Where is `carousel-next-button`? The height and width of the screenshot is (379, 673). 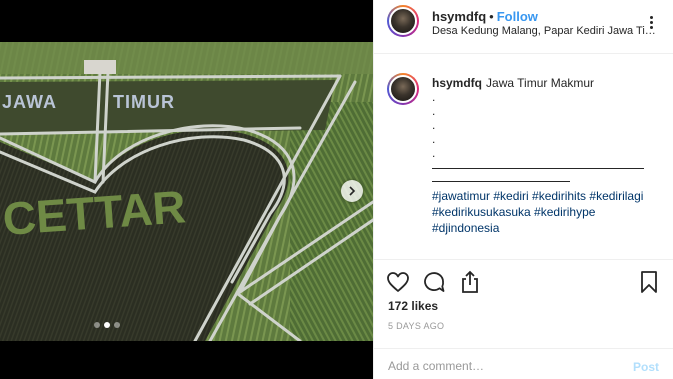 carousel-next-button is located at coordinates (352, 191).